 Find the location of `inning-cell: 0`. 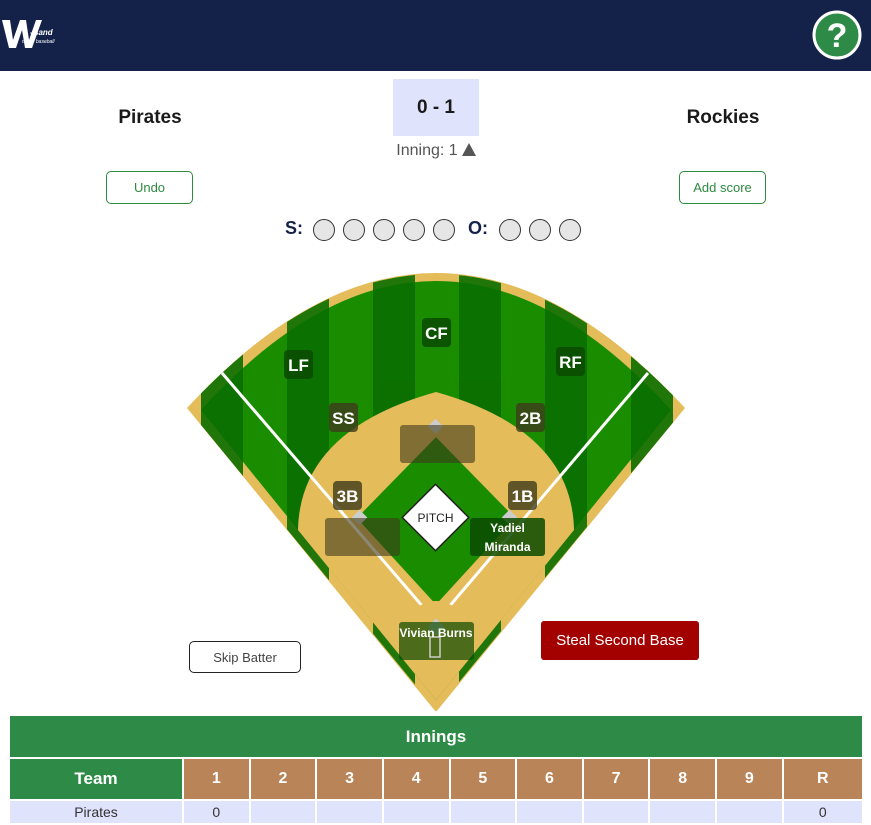

inning-cell: 0 is located at coordinates (216, 812).